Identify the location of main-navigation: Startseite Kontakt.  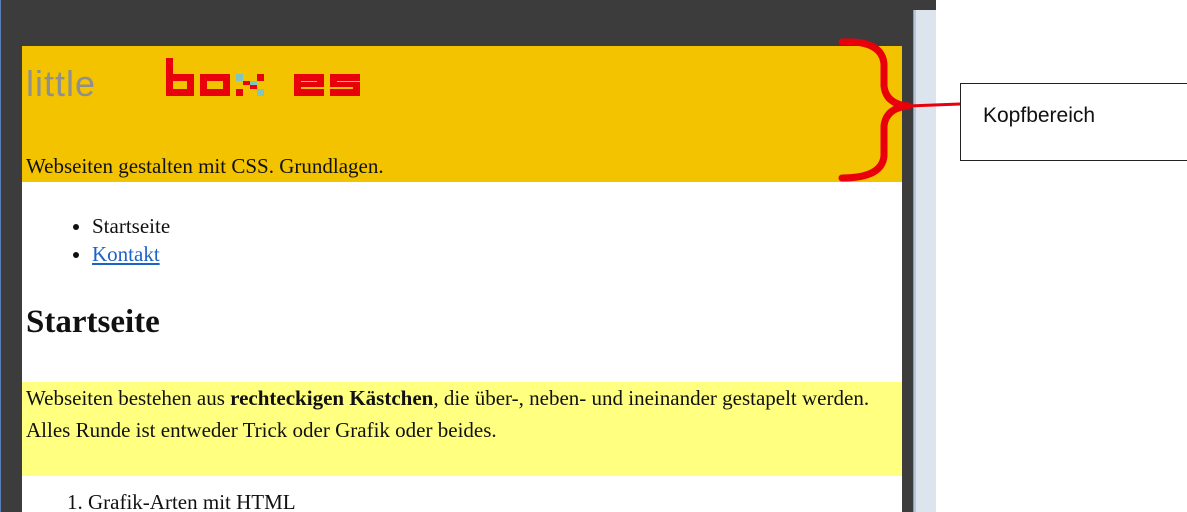
(120, 240).